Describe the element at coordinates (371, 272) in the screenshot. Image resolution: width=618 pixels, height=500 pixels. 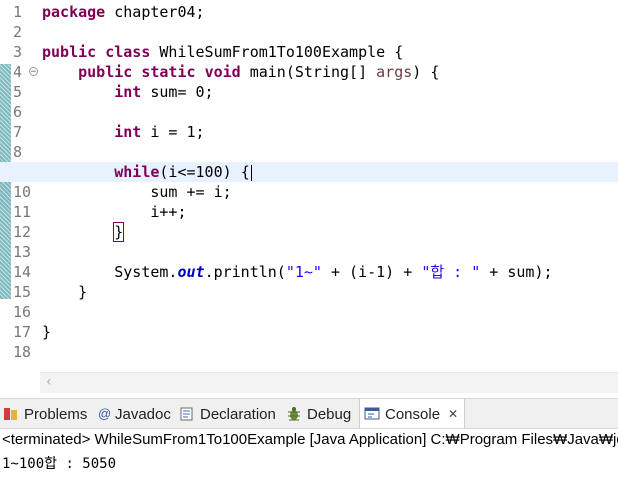
I see `code-text: + (i-1) +` at that location.